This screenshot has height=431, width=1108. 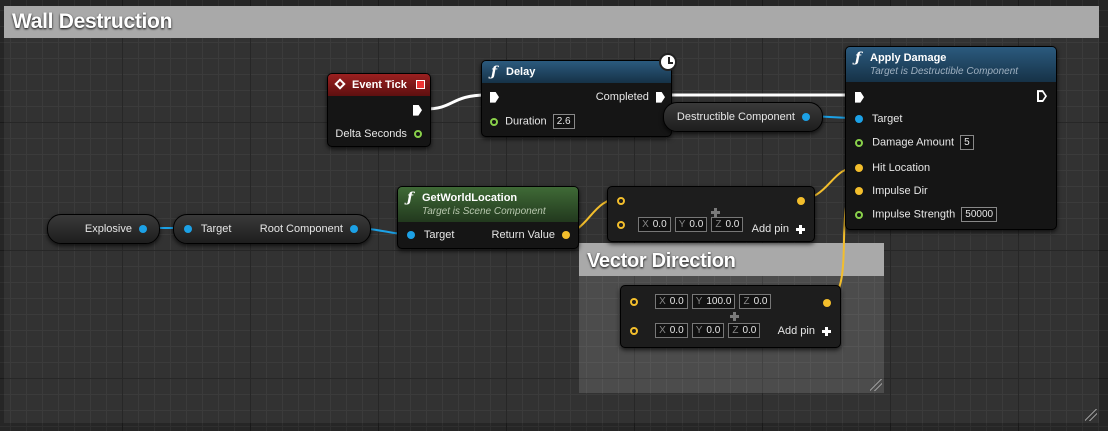 I want to click on input-a-row: X 0.0 Y 100.0 Z 0.0, so click(x=701, y=301).